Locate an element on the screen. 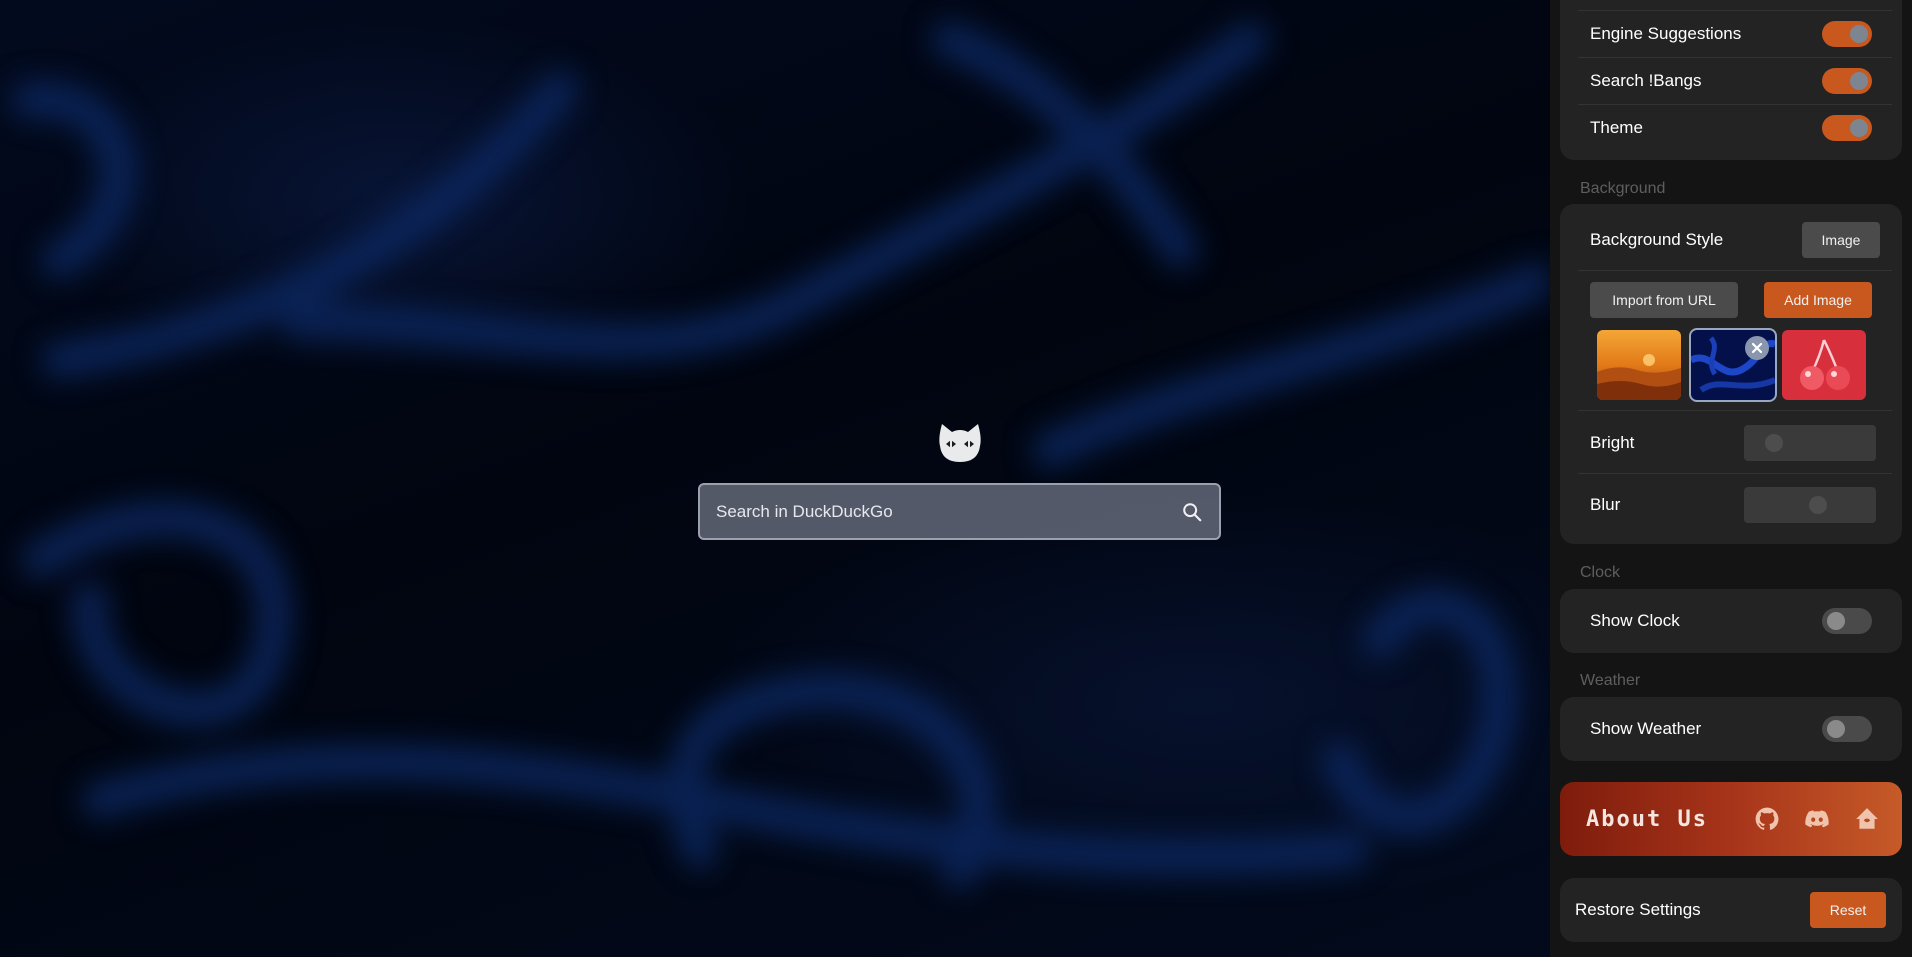 Image resolution: width=1912 pixels, height=957 pixels. blur-row: Blur is located at coordinates (1731, 505).